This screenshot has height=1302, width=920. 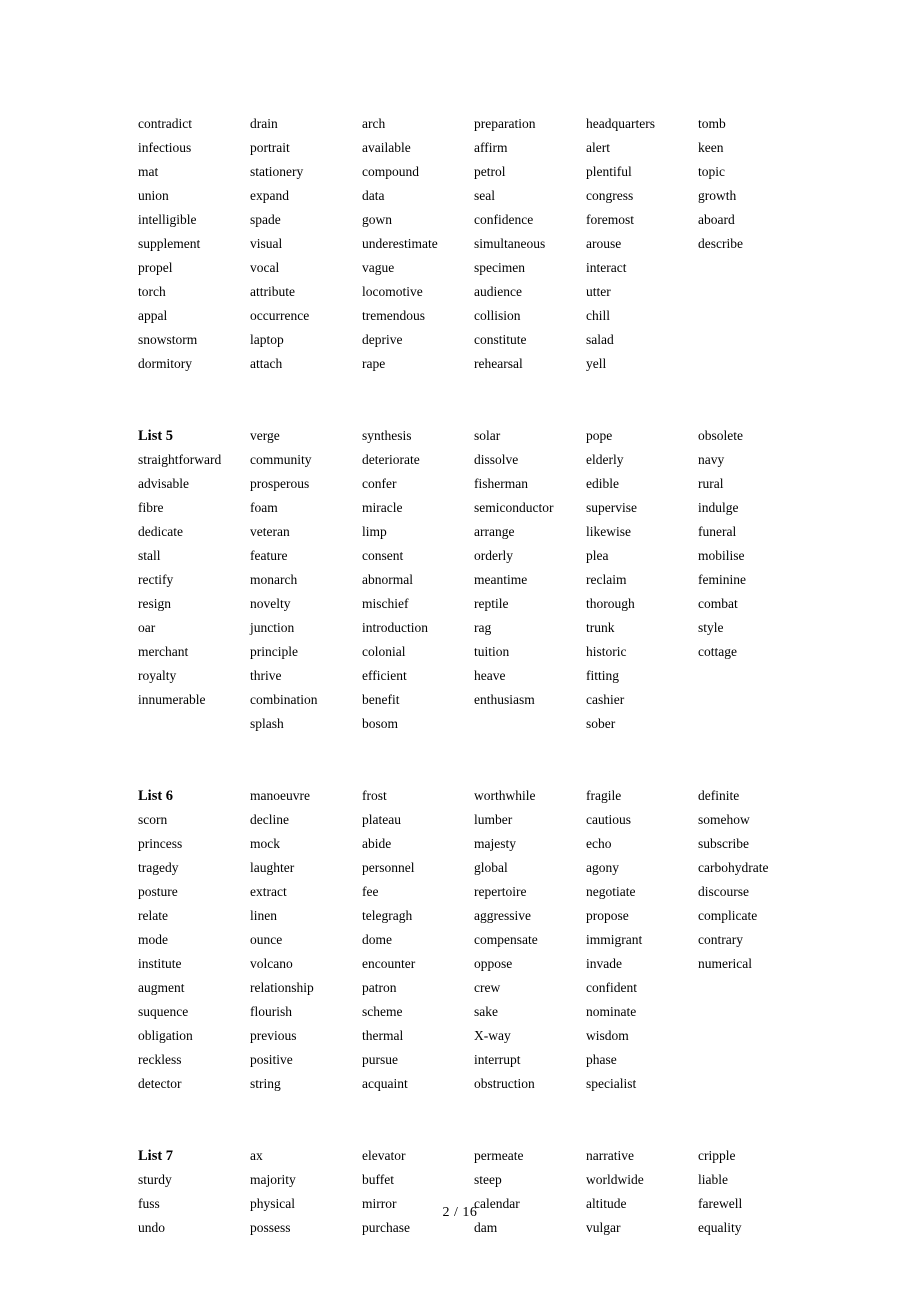 What do you see at coordinates (484, 195) in the screenshot?
I see `word-entry: seal` at bounding box center [484, 195].